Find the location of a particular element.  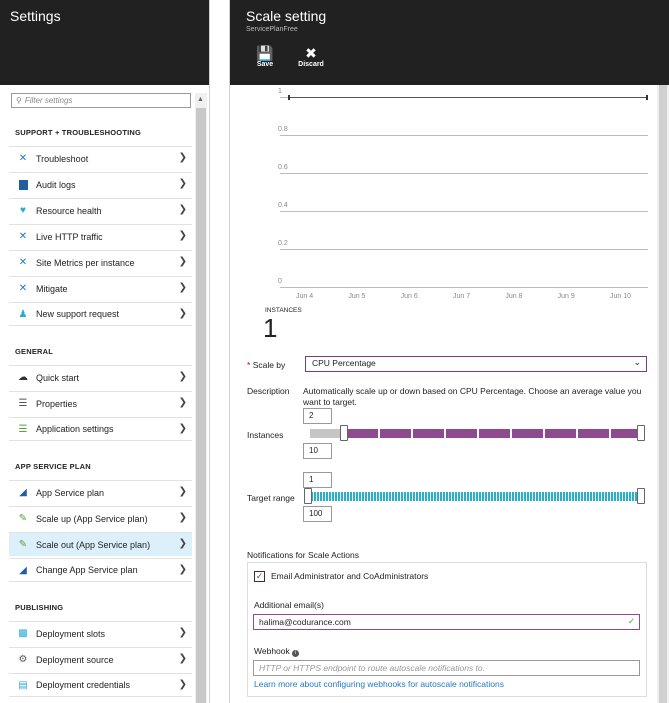

scale-up-icon: ✎ is located at coordinates (23, 518).